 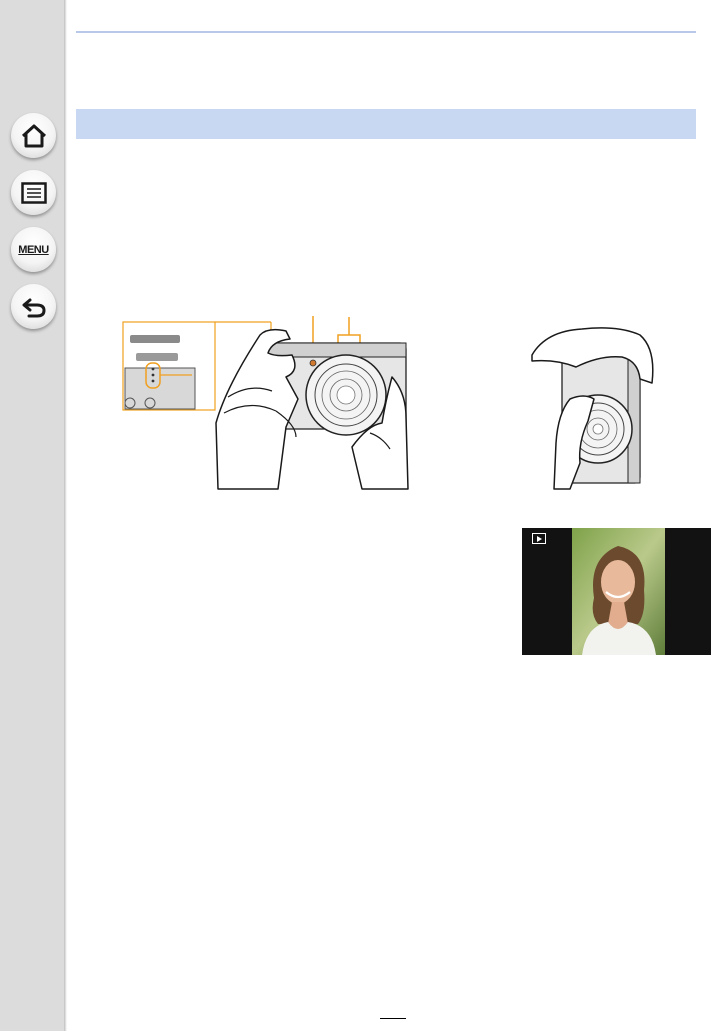 What do you see at coordinates (386, 124) in the screenshot?
I see `section-heading-bar` at bounding box center [386, 124].